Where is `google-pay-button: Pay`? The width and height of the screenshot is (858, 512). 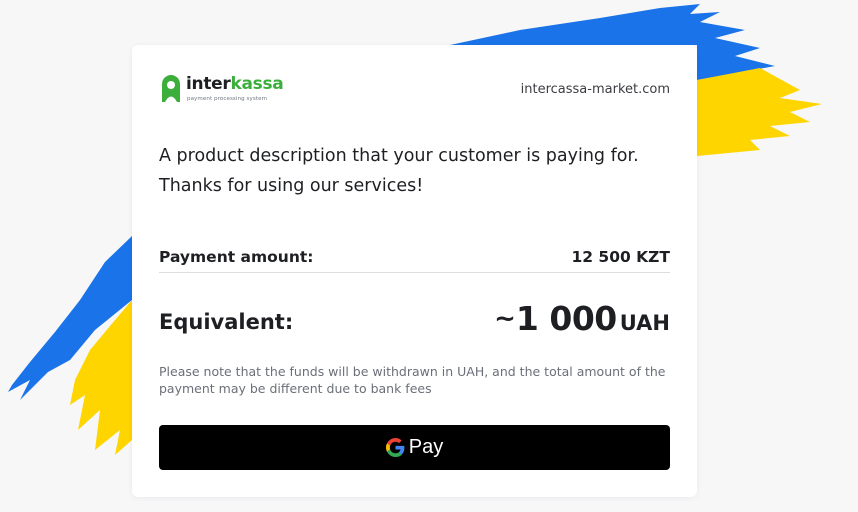
google-pay-button: Pay is located at coordinates (414, 447).